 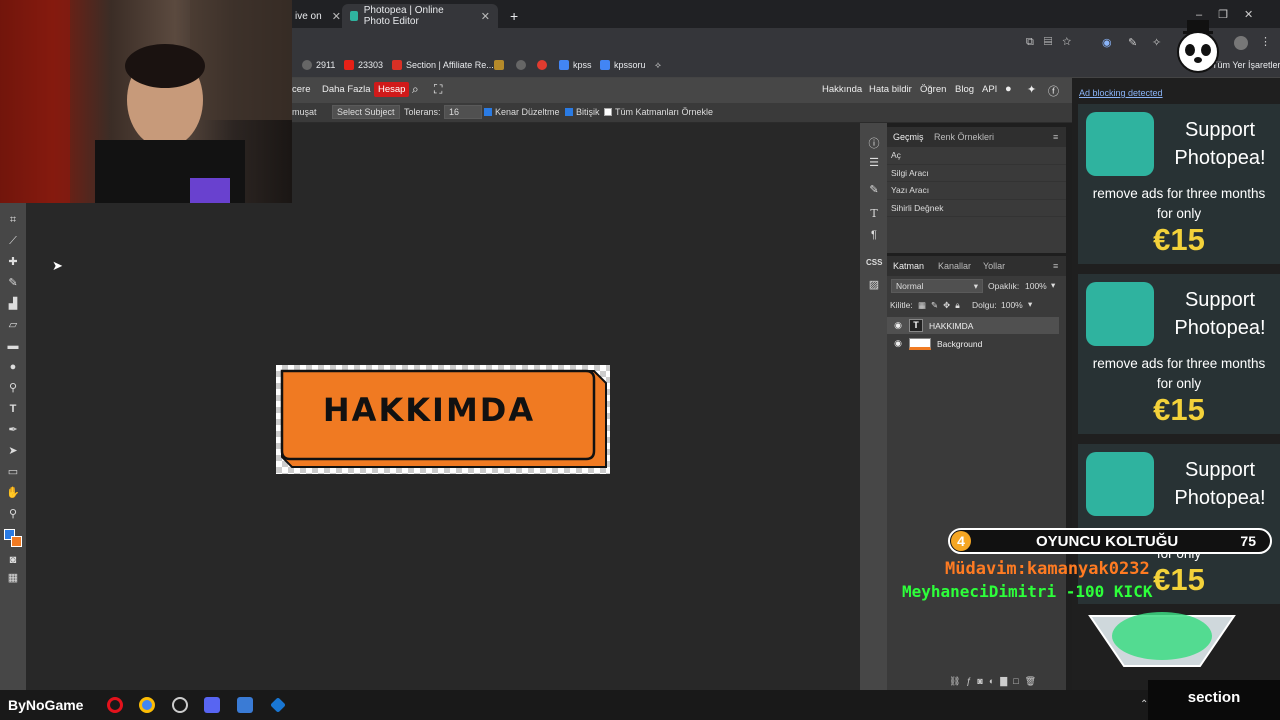 What do you see at coordinates (995, 681) in the screenshot?
I see `layer-actions-icons: ⛓ƒ◙◐▇□🗑︎` at bounding box center [995, 681].